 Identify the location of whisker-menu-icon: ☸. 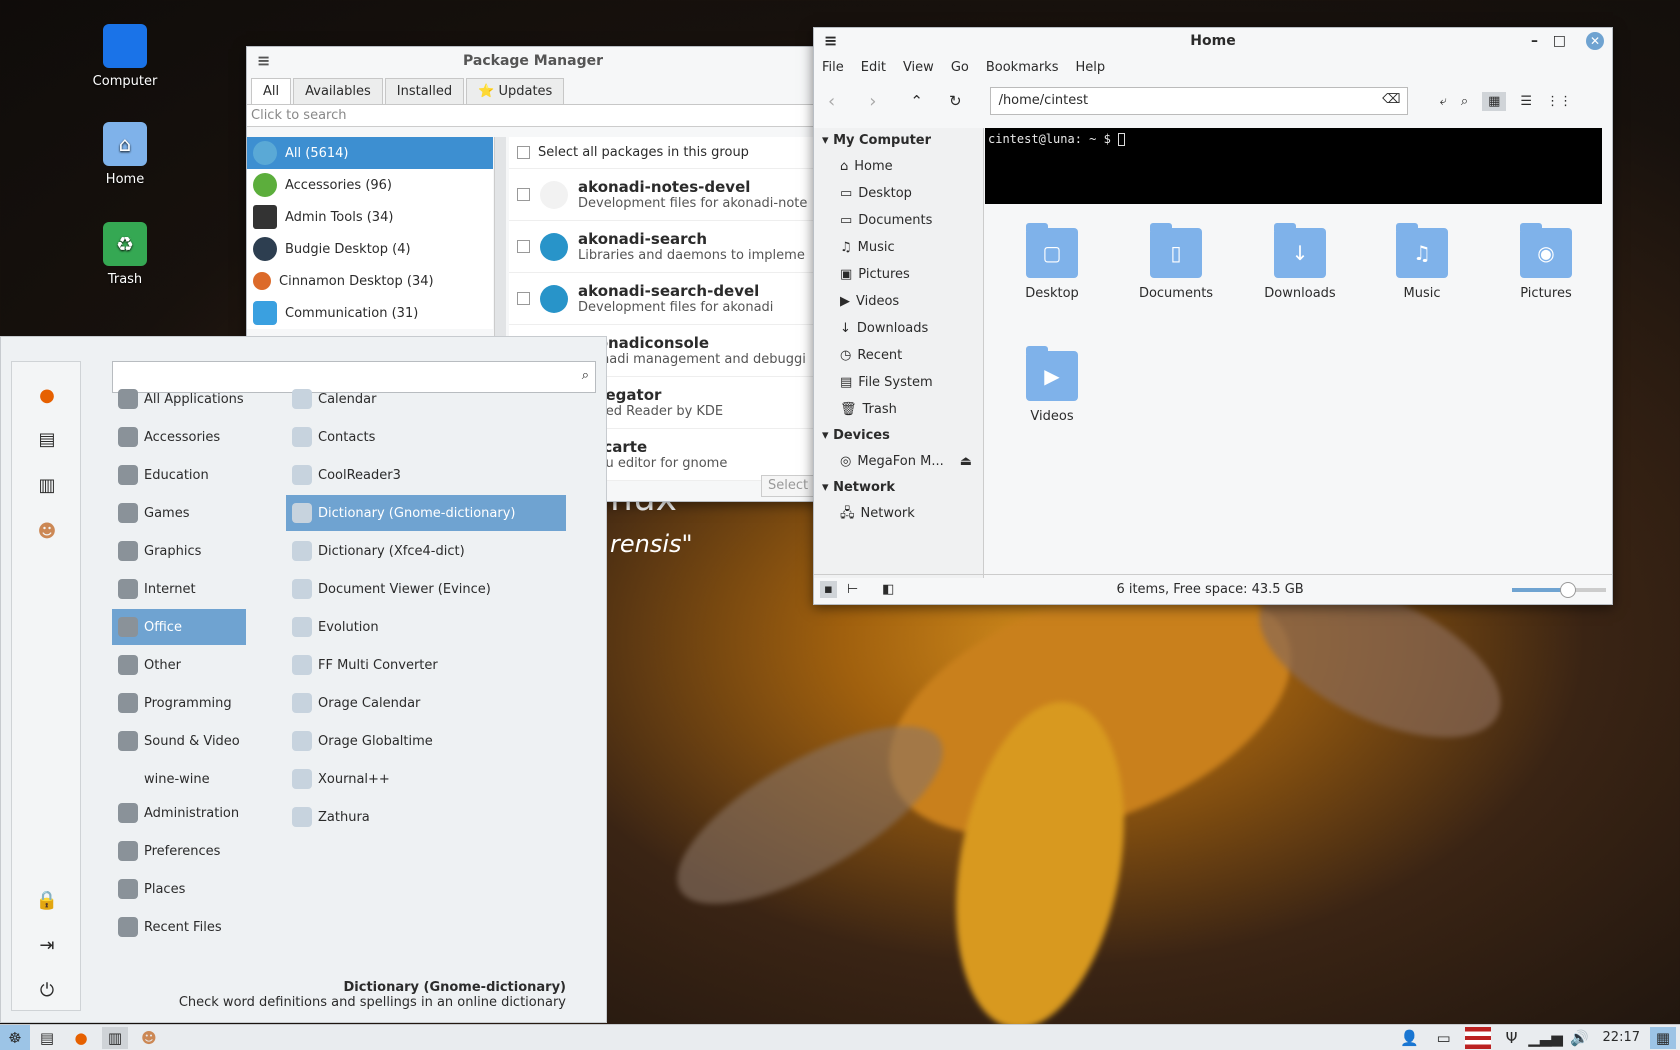
(15, 1037).